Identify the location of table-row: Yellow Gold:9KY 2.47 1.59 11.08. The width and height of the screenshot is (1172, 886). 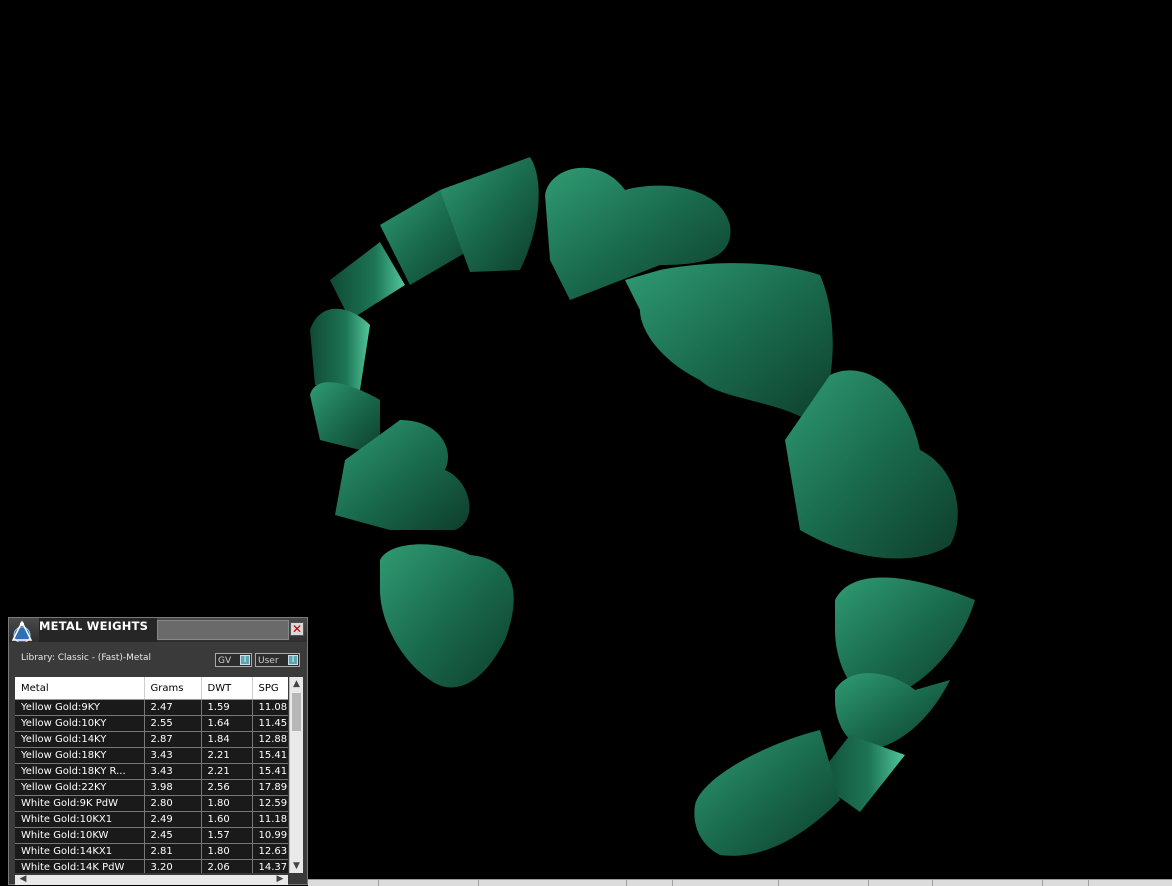
(151, 707).